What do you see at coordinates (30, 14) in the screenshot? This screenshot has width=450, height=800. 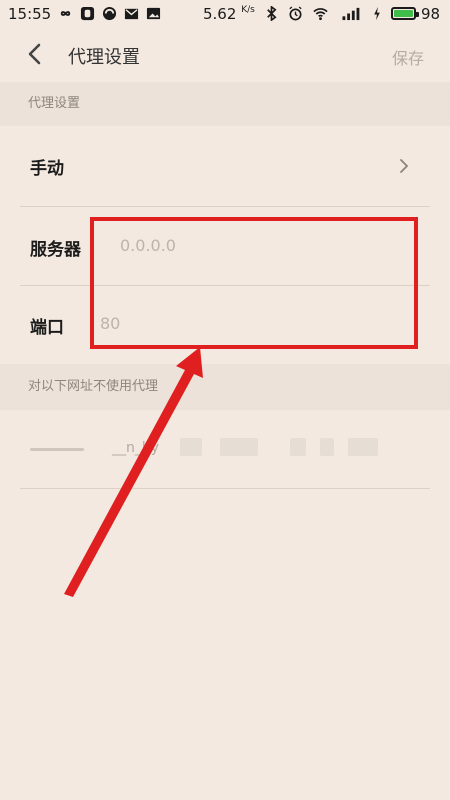 I see `status-time: 15:55` at bounding box center [30, 14].